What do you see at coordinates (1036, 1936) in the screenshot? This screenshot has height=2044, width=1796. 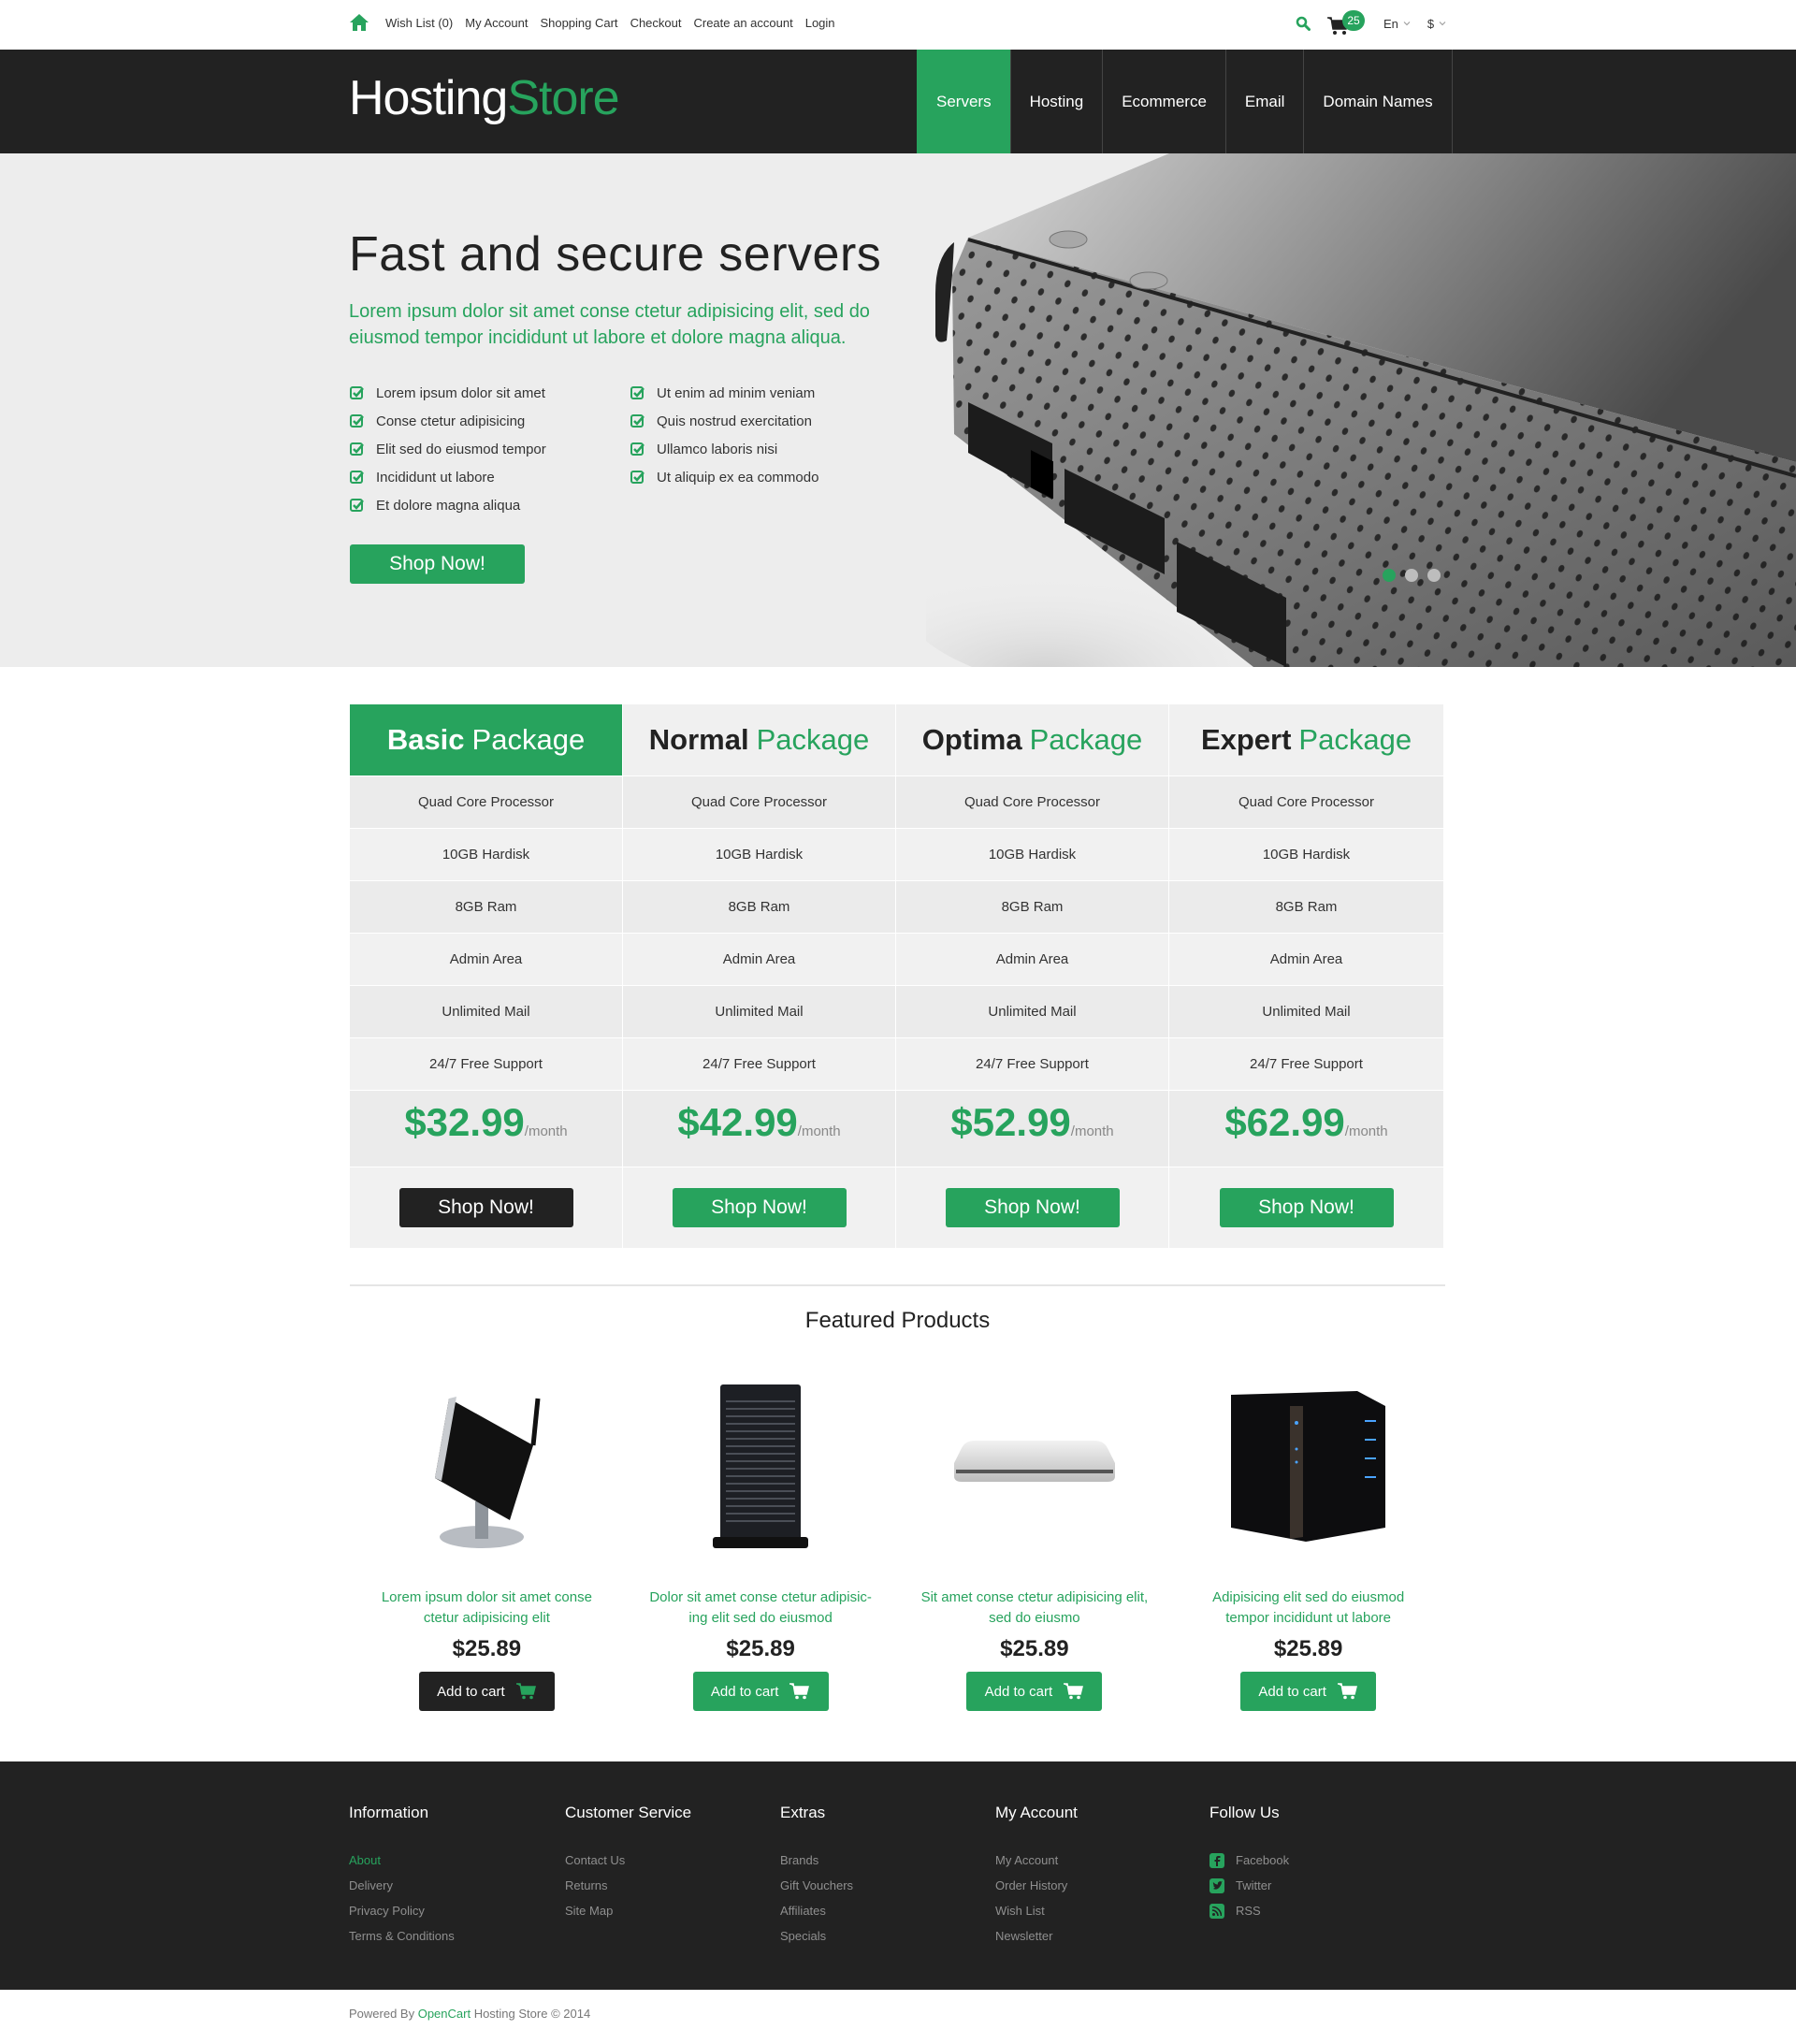 I see `footer-link-newsletter: Newsletter` at bounding box center [1036, 1936].